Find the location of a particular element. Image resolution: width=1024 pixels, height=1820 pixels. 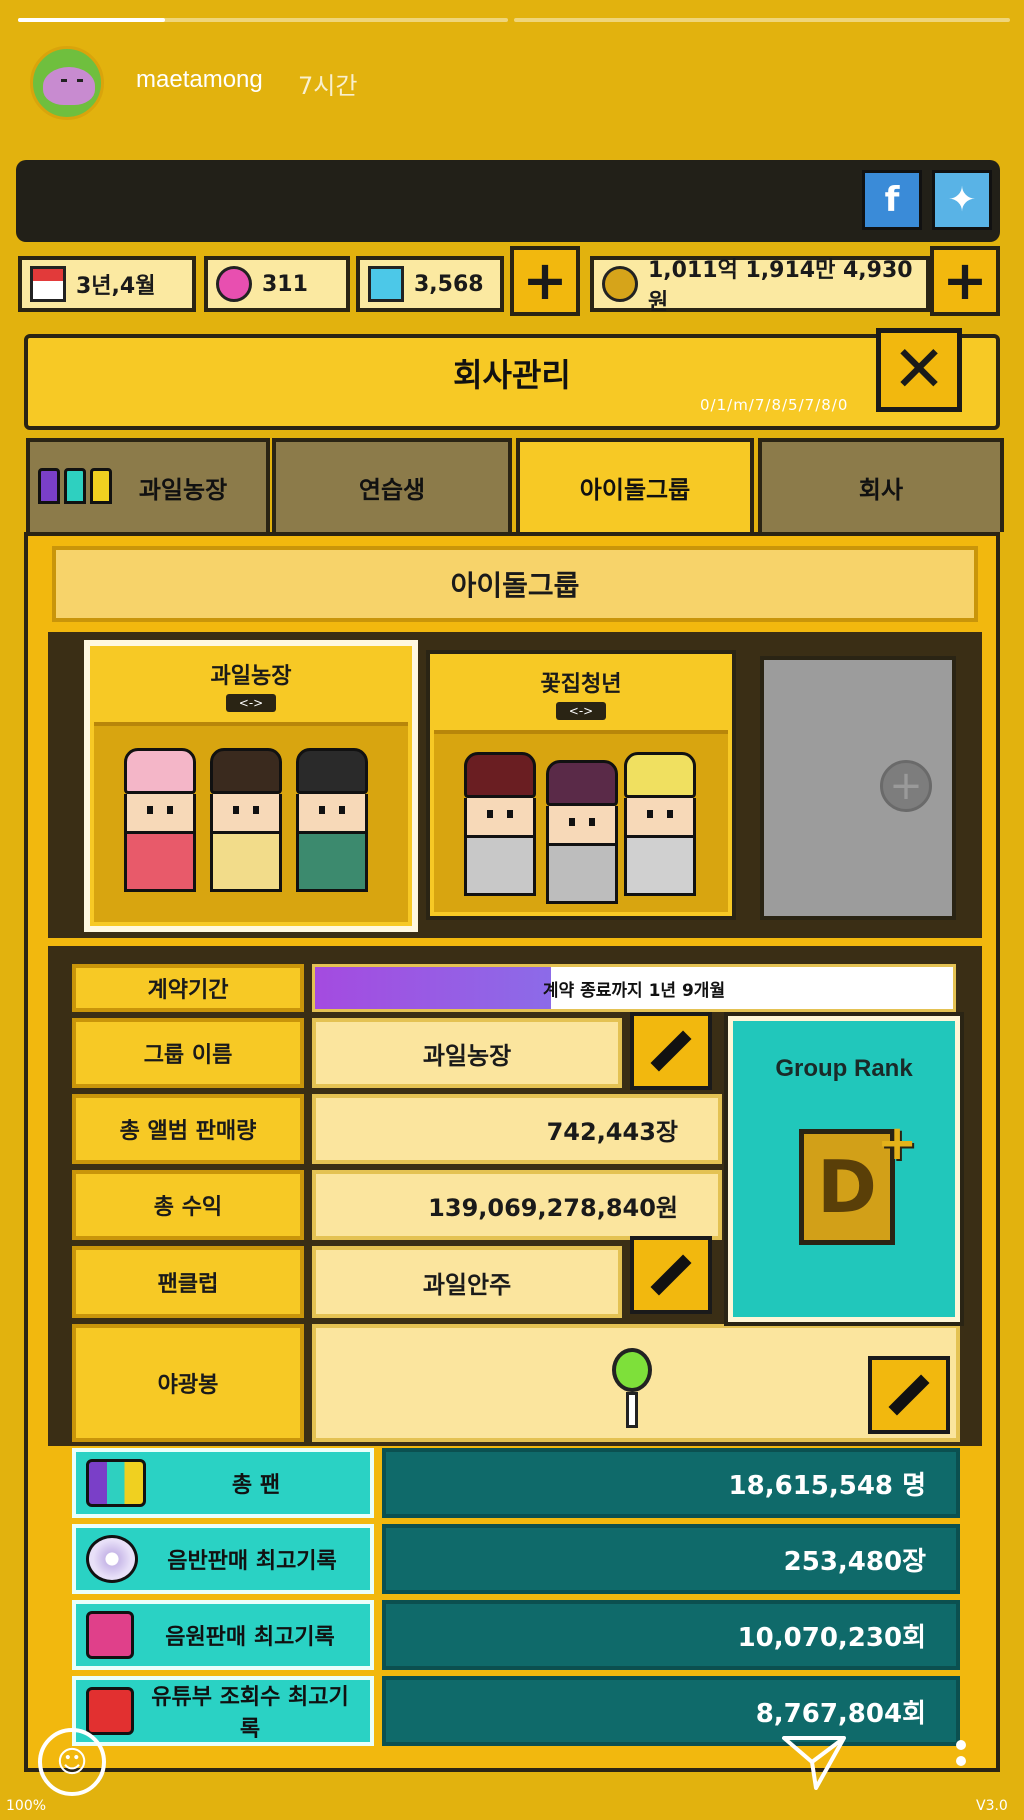

more-options-icon is located at coordinates (962, 1756).